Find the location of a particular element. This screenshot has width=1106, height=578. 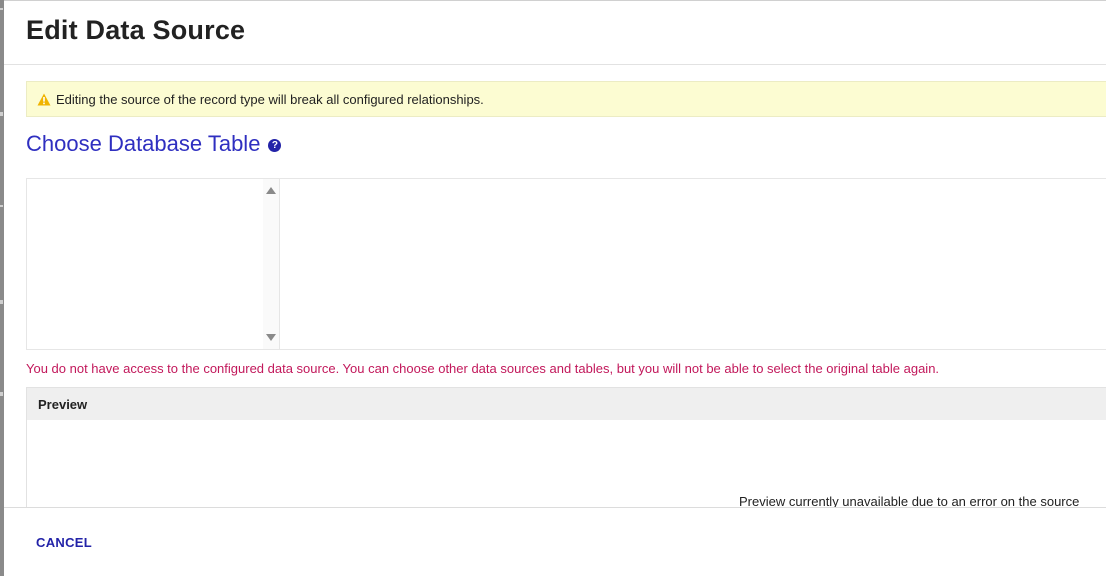

warning-triangle-icon is located at coordinates (44, 99).